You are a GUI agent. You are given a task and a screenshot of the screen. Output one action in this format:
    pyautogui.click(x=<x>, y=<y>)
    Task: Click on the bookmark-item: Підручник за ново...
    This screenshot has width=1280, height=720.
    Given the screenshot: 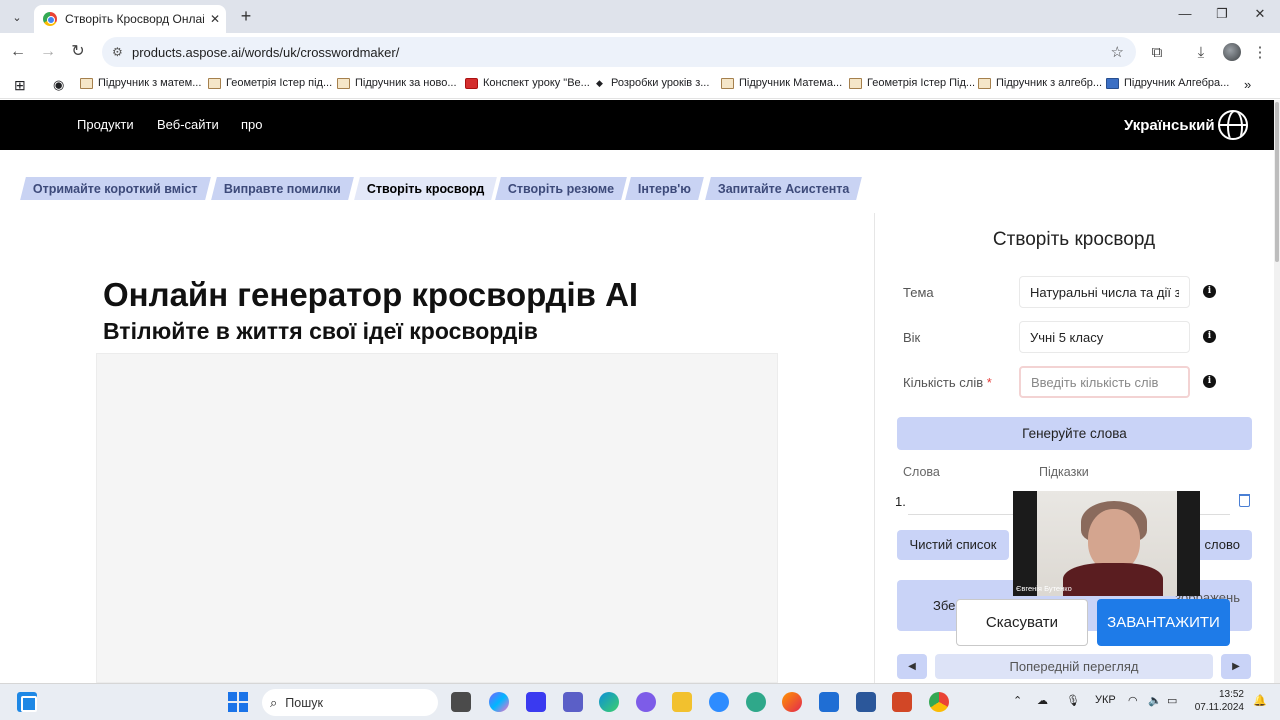 What is the action you would take?
    pyautogui.click(x=397, y=83)
    